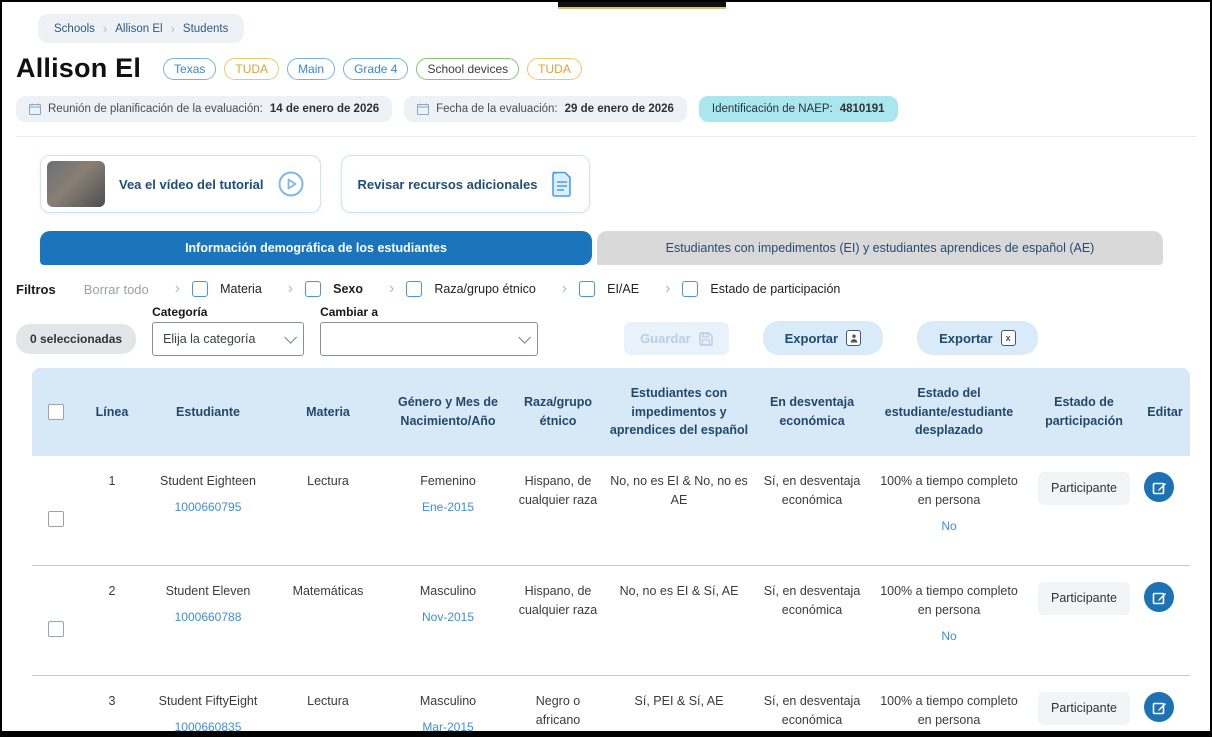 Image resolution: width=1212 pixels, height=737 pixels. What do you see at coordinates (642, 5) in the screenshot?
I see `top-strip` at bounding box center [642, 5].